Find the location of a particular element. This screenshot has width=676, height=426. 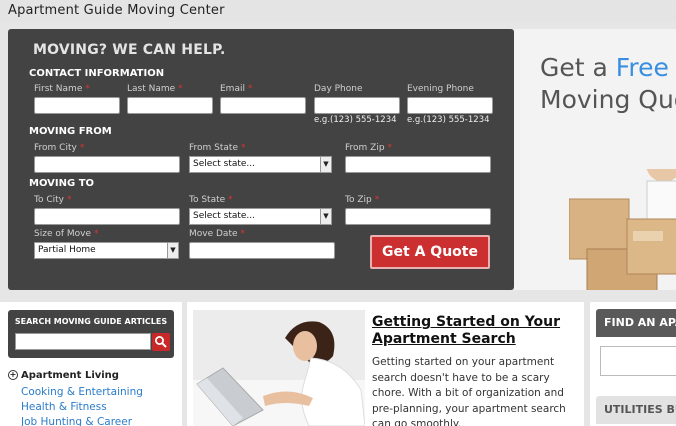

move-date-label: Move Date * is located at coordinates (217, 234).